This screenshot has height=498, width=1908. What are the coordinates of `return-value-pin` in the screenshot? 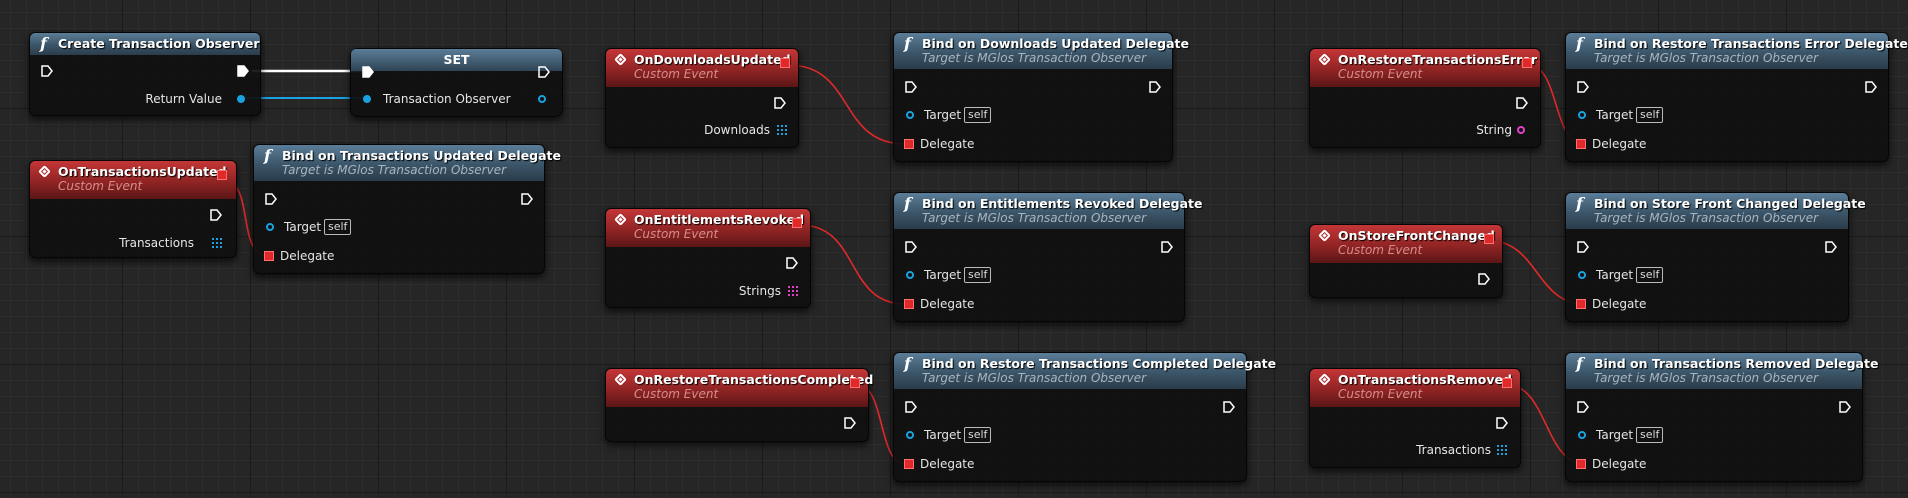 It's located at (241, 99).